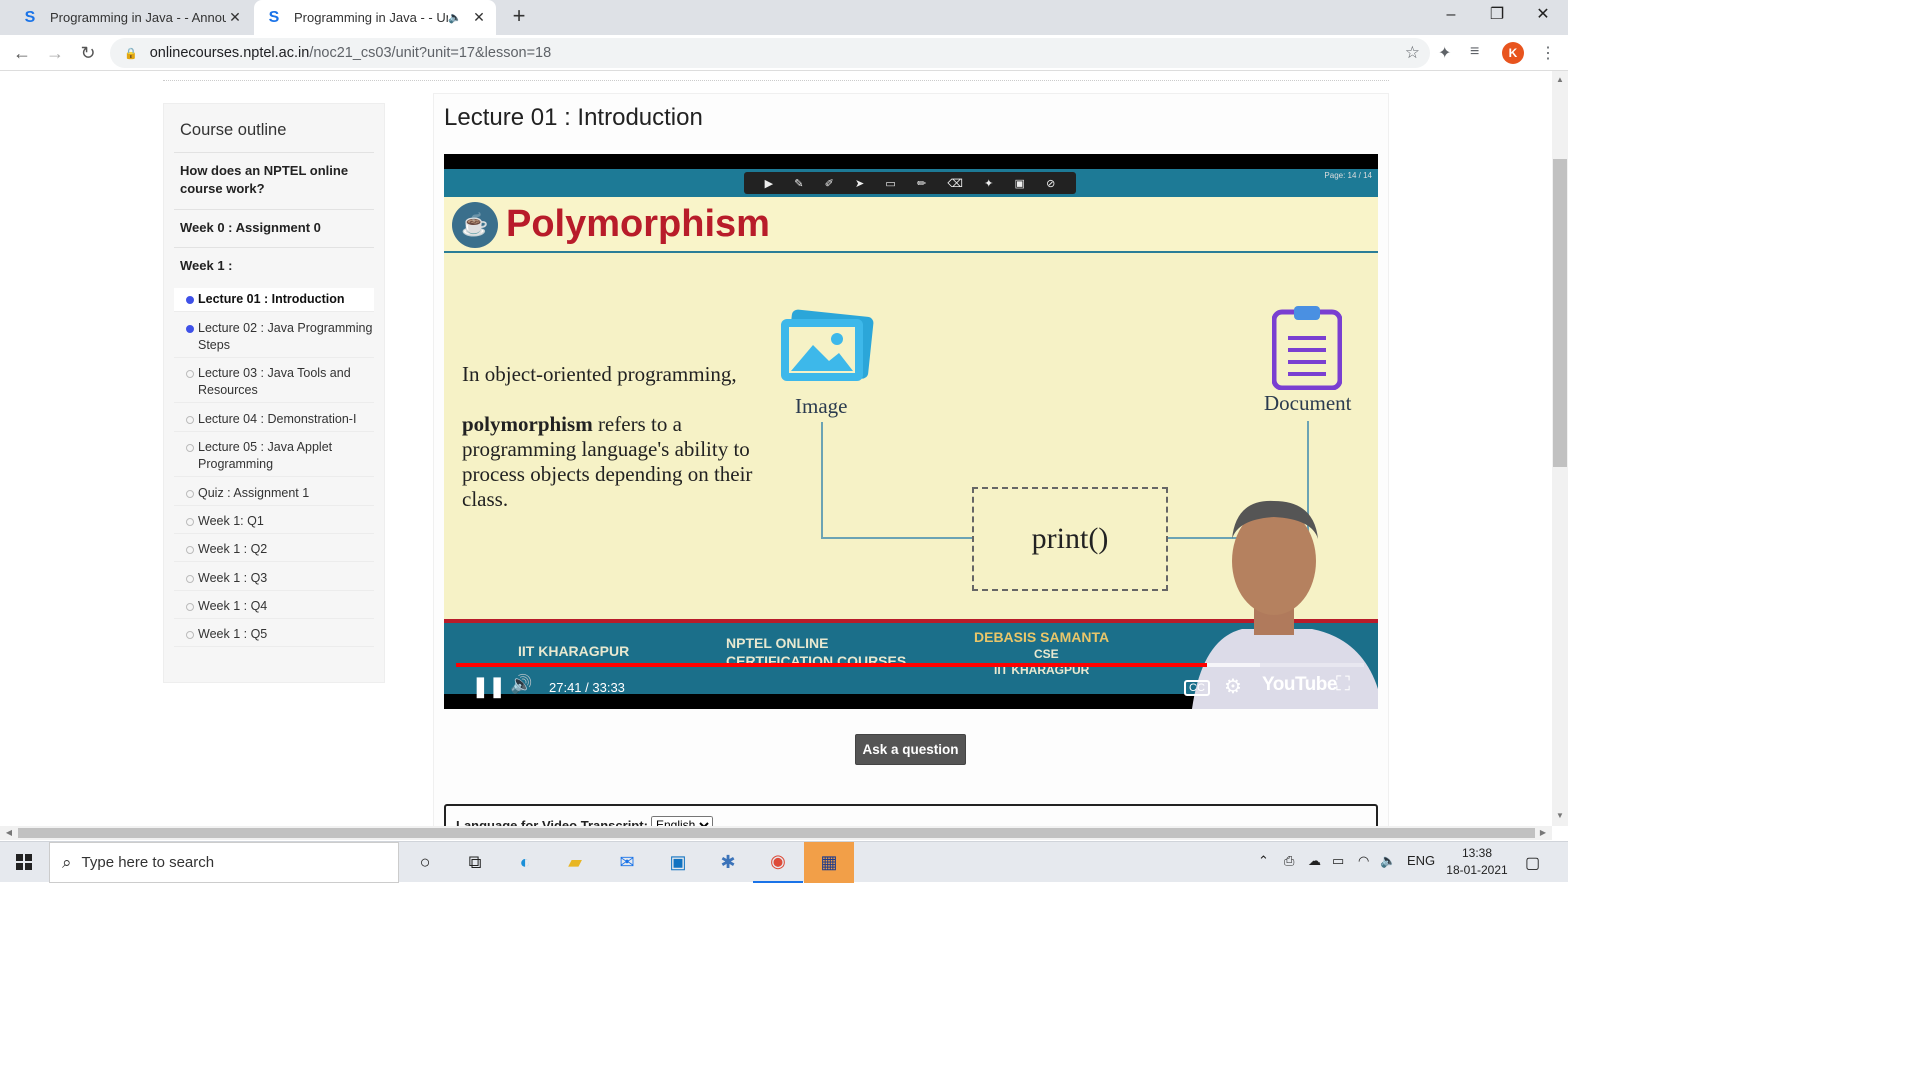 This screenshot has height=1080, width=1920. Describe the element at coordinates (1343, 684) in the screenshot. I see `fullscreen-icon: ⛶` at that location.